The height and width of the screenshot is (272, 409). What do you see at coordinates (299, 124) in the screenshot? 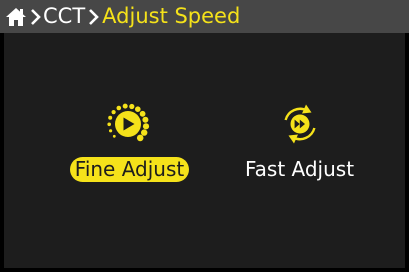
I see `fast-forward-cycle-icon` at bounding box center [299, 124].